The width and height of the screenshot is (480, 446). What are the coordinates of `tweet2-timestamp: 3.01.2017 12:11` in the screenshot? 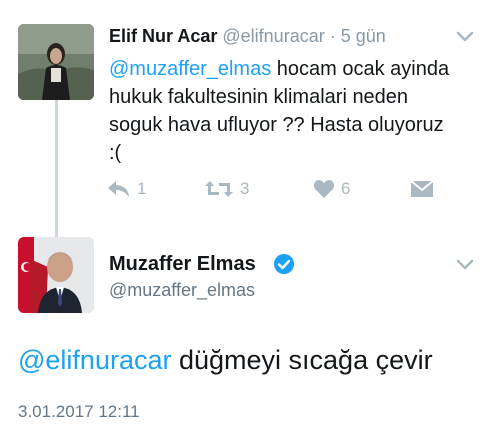 It's located at (79, 412).